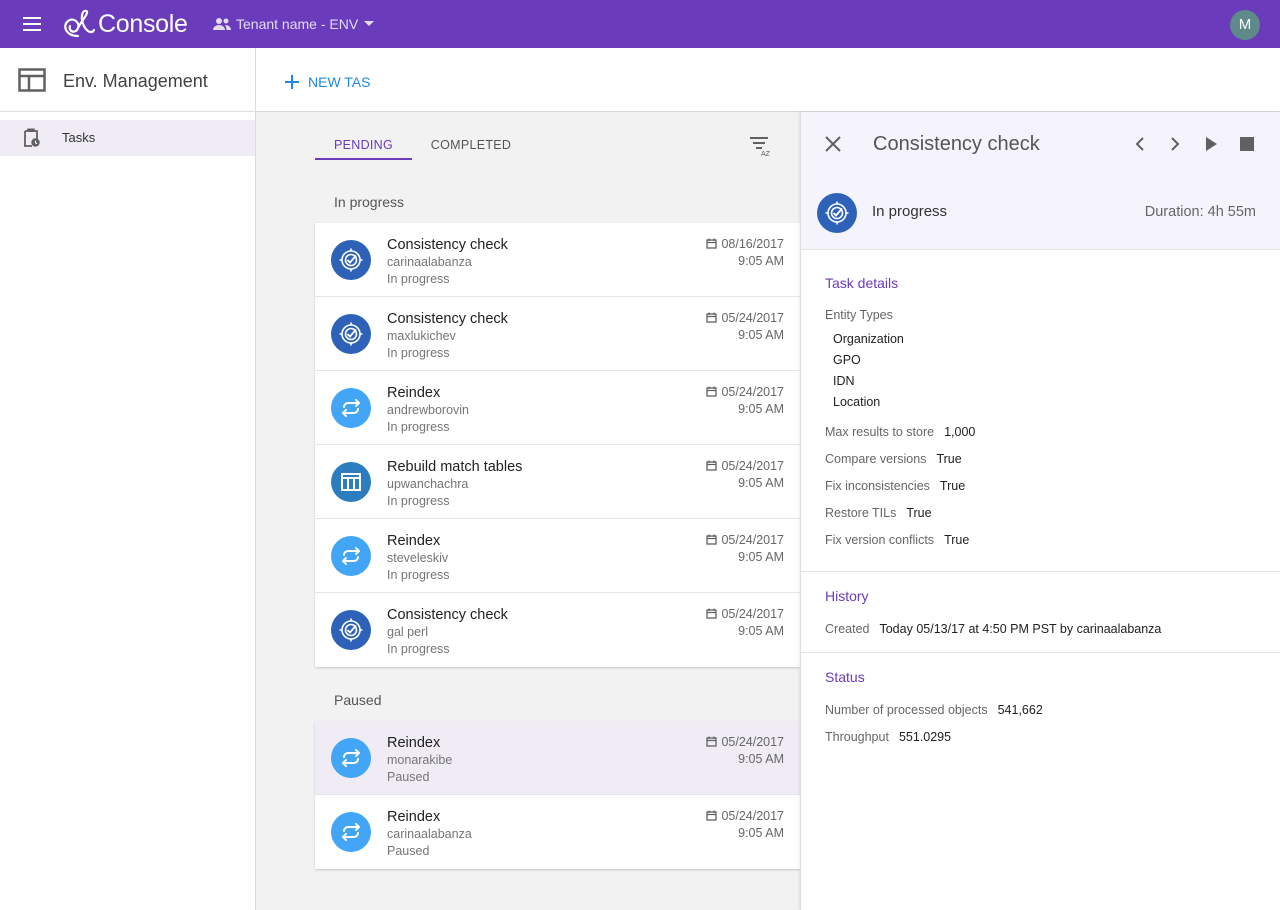  What do you see at coordinates (351, 482) in the screenshot?
I see `match-tables-icon` at bounding box center [351, 482].